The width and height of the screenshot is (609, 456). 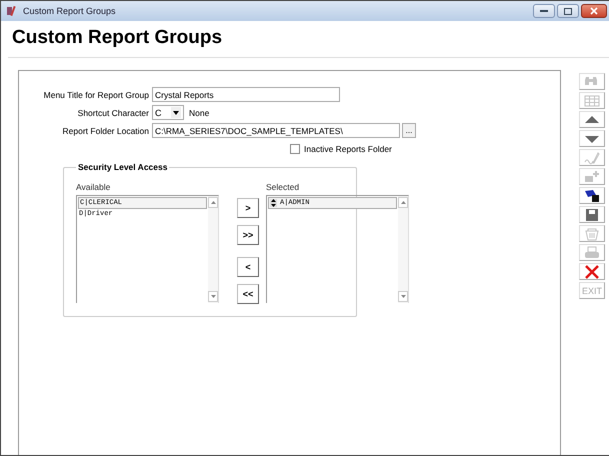 What do you see at coordinates (295, 149) in the screenshot?
I see `checkbox` at bounding box center [295, 149].